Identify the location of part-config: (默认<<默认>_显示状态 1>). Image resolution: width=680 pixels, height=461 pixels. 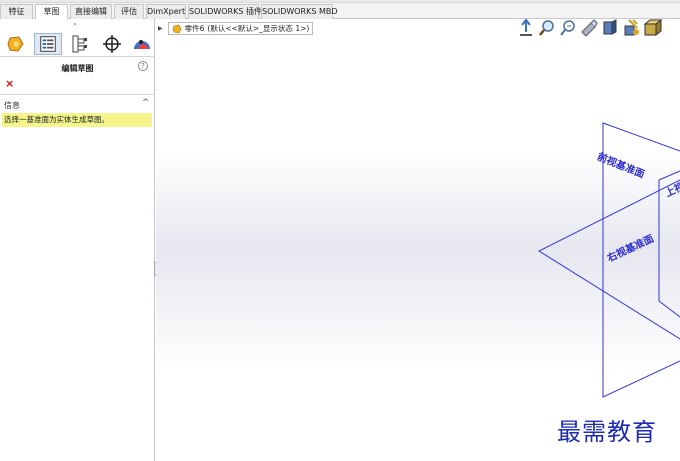
(258, 28).